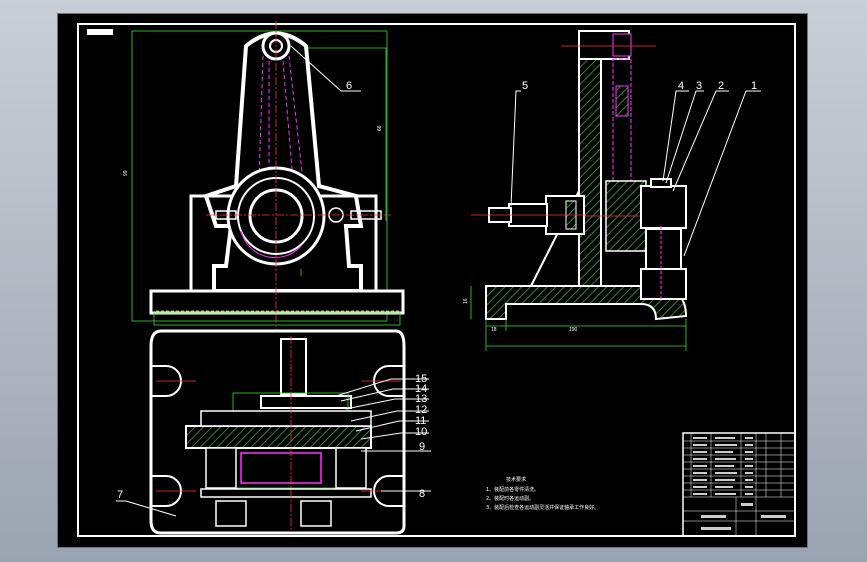 The height and width of the screenshot is (562, 867). I want to click on part-label-15: 15, so click(421, 379).